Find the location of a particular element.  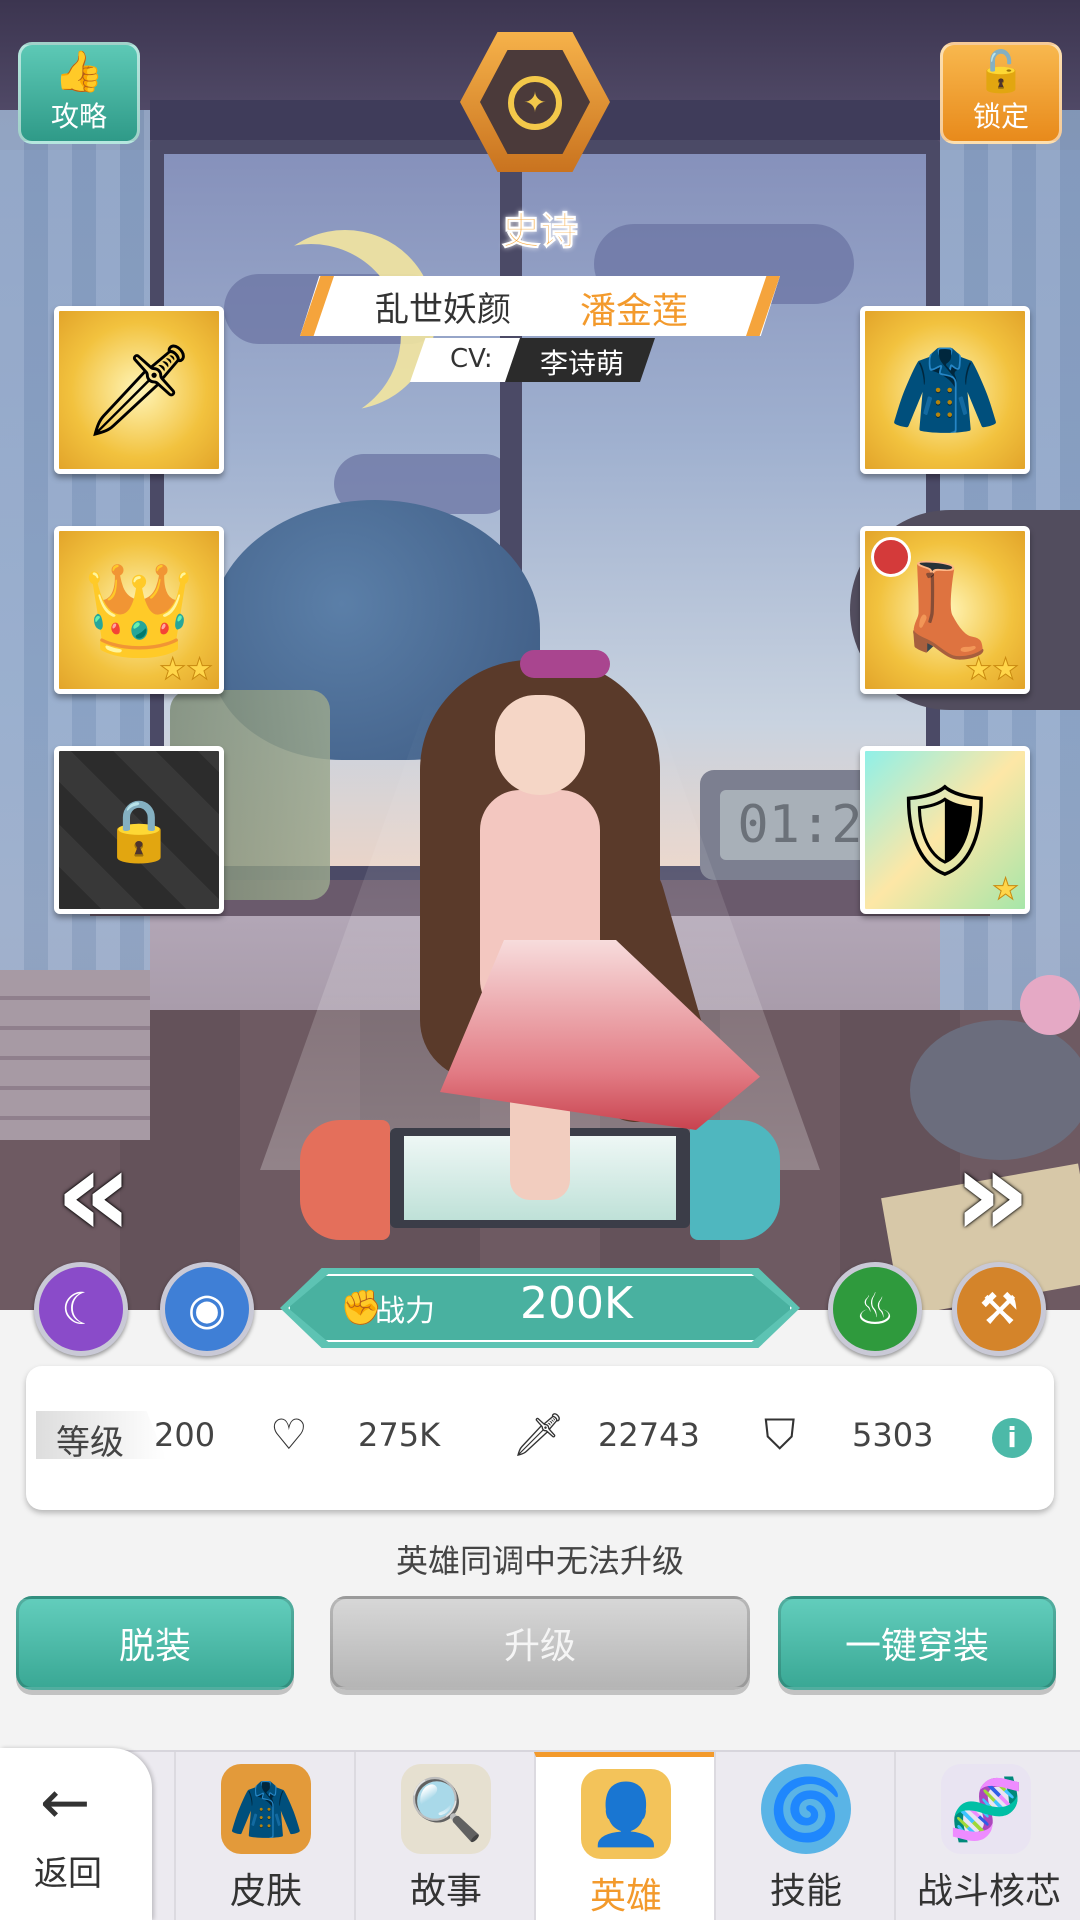

console-left-controller is located at coordinates (345, 1180).